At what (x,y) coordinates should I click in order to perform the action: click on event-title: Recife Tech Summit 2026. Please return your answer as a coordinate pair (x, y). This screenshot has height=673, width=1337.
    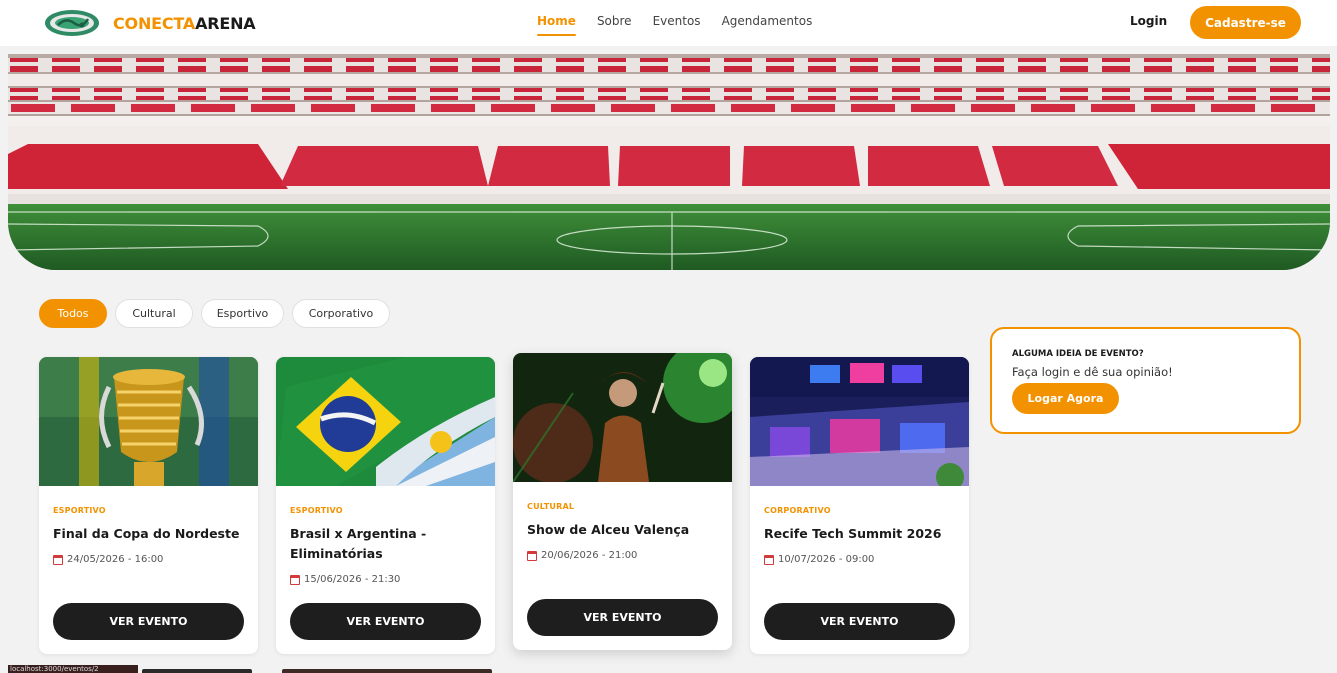
    Looking at the image, I should click on (853, 533).